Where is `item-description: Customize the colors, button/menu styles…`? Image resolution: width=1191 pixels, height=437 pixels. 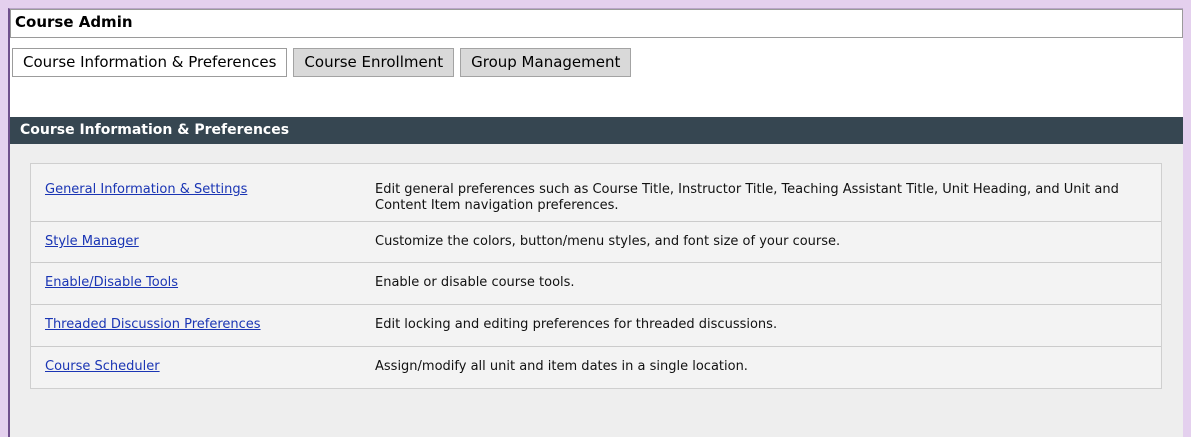
item-description: Customize the colors, button/menu styles… is located at coordinates (608, 241).